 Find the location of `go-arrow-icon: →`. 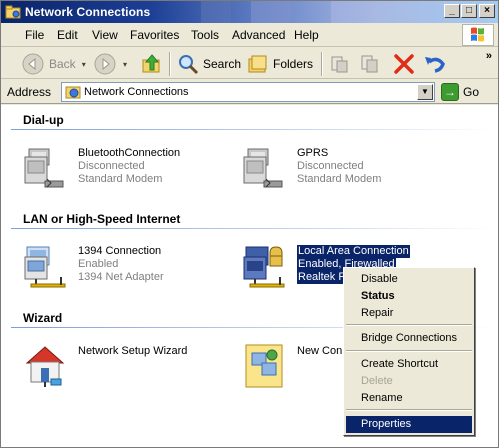

go-arrow-icon: → is located at coordinates (450, 92).